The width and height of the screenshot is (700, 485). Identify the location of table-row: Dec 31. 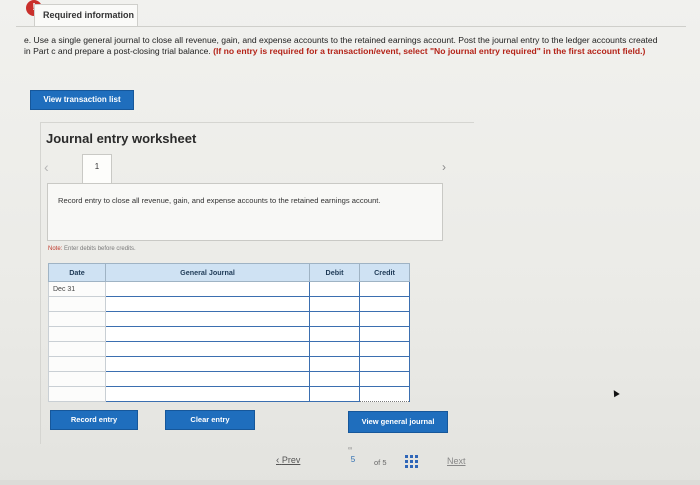
(229, 289).